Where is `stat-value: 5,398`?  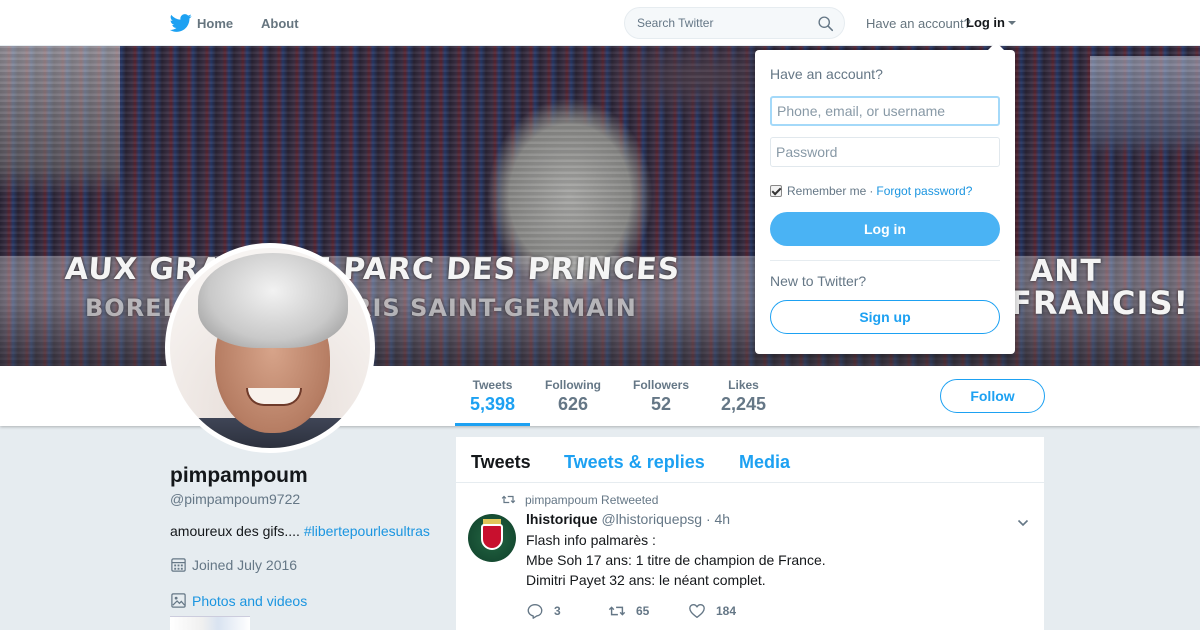 stat-value: 5,398 is located at coordinates (493, 404).